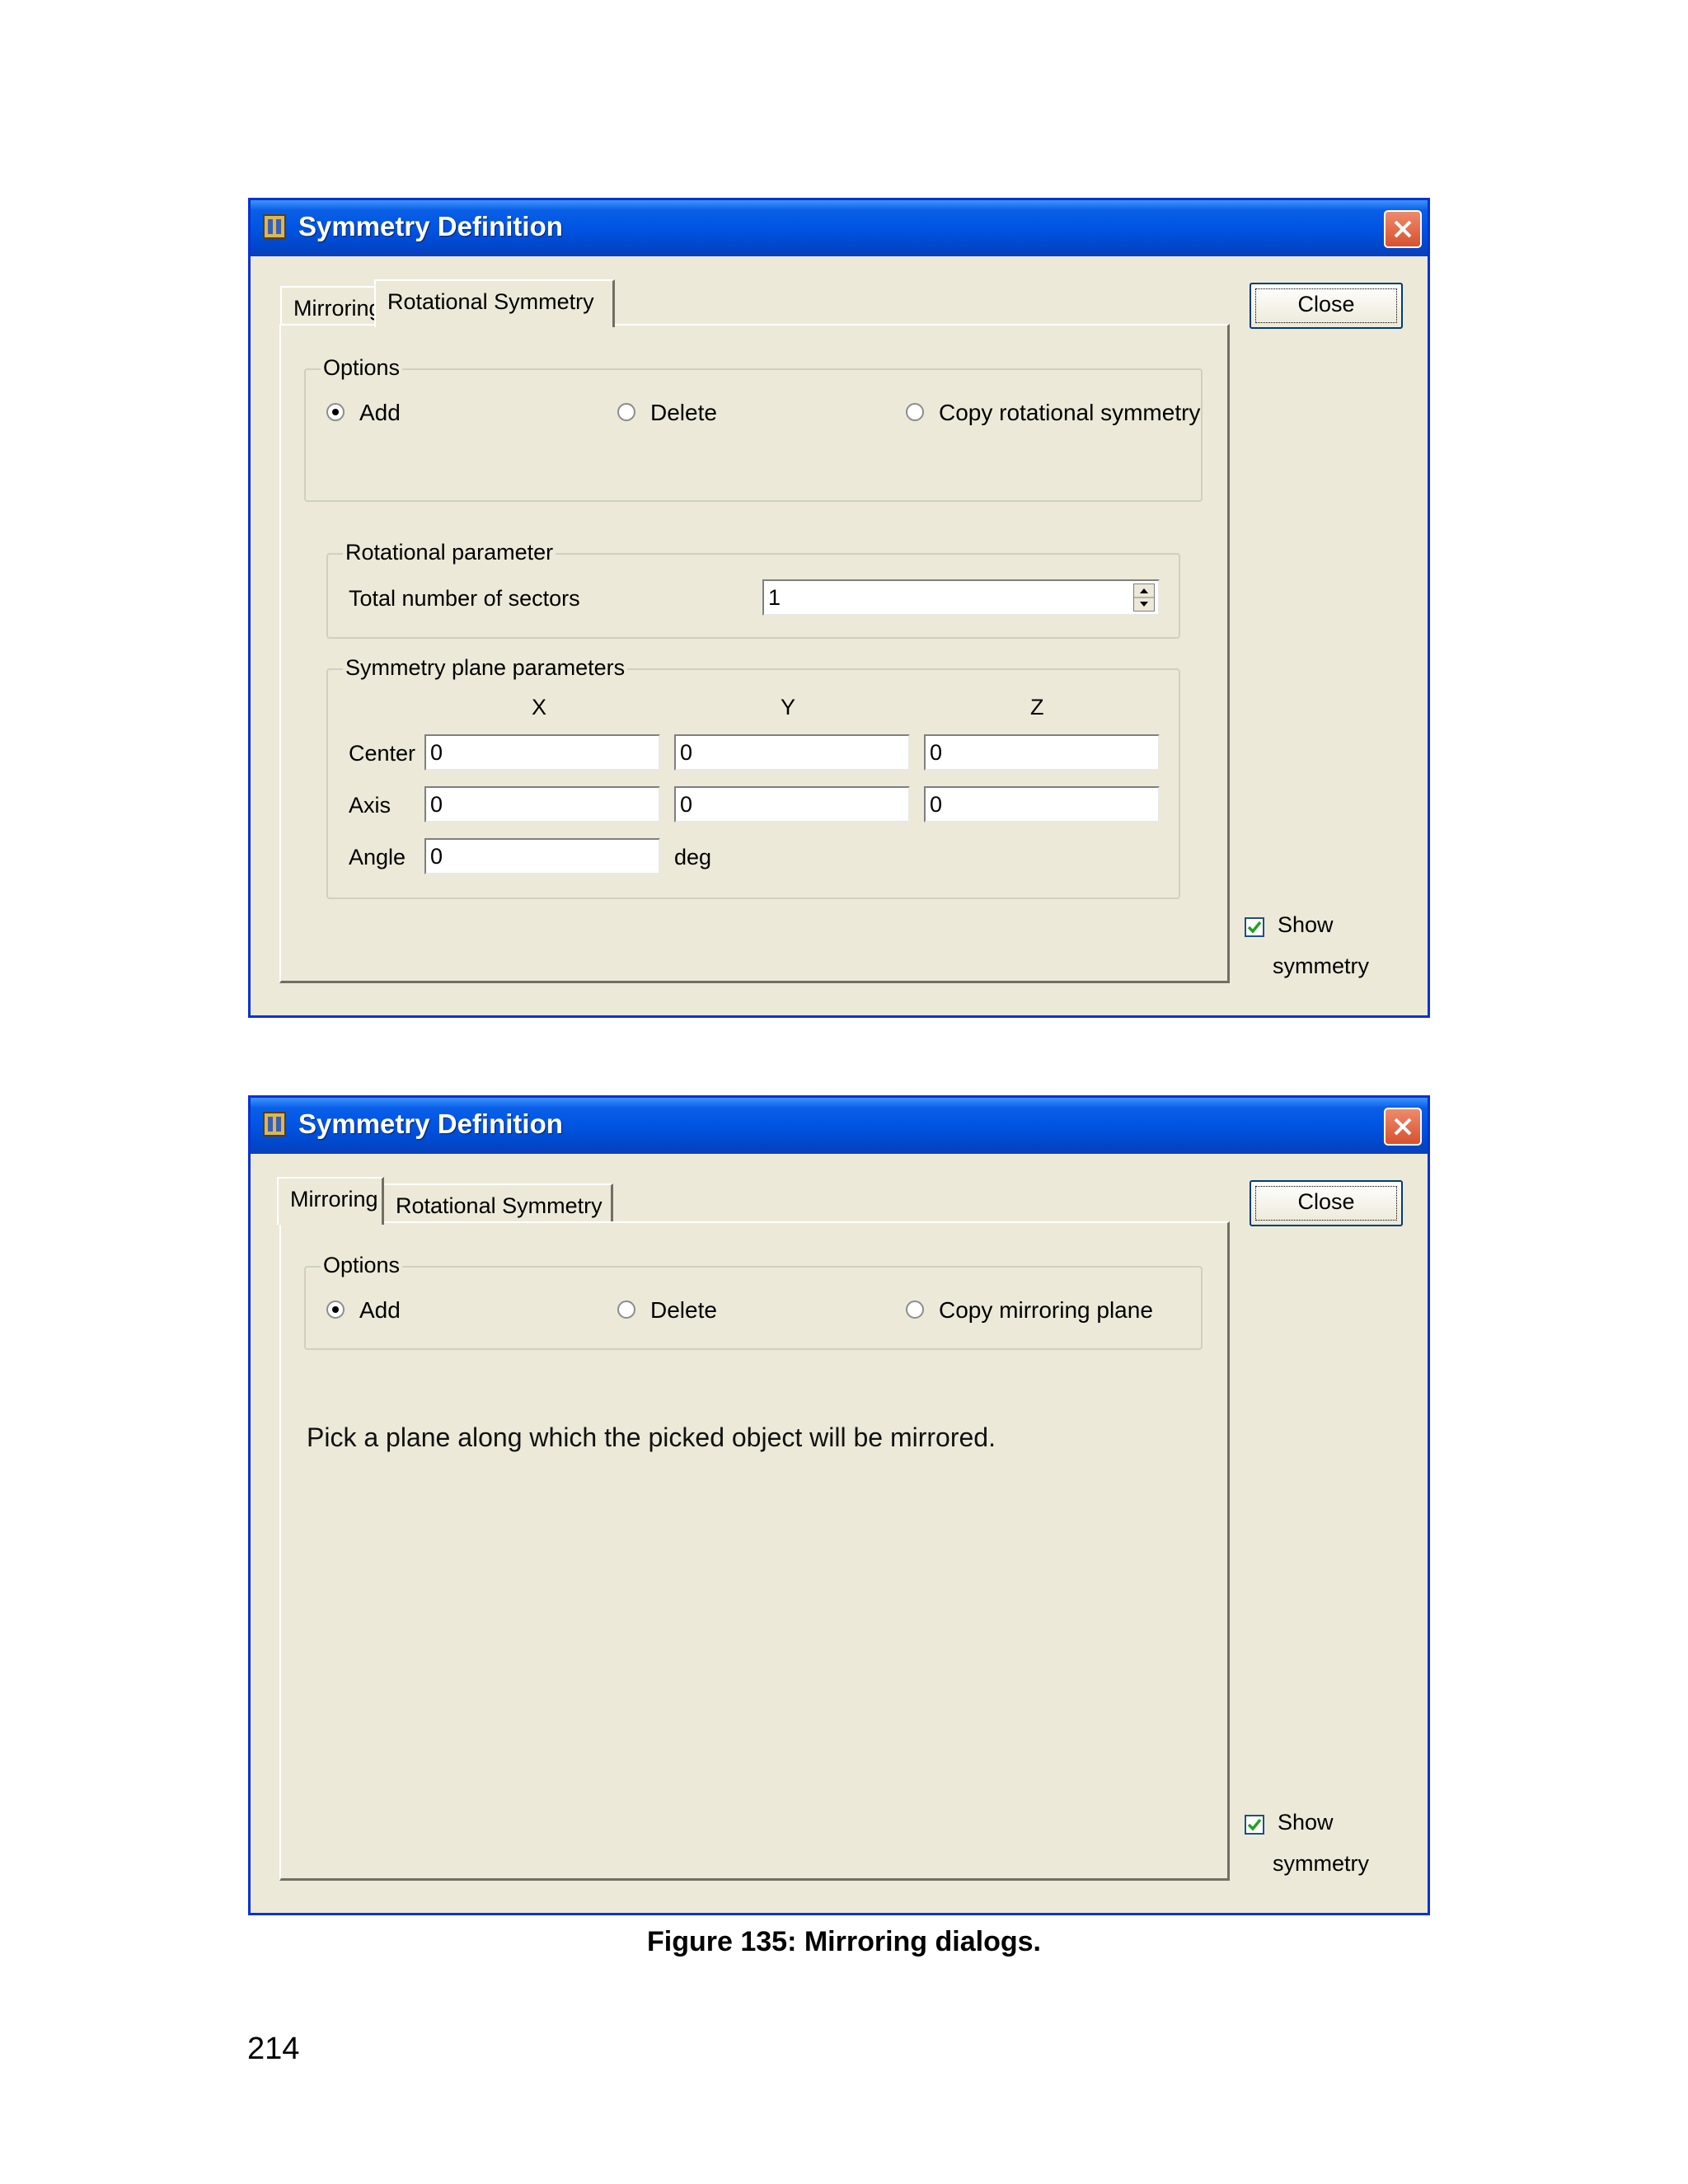 Image resolution: width=1688 pixels, height=2184 pixels. I want to click on radio-copy-label: Copy mirroring plane, so click(1046, 1310).